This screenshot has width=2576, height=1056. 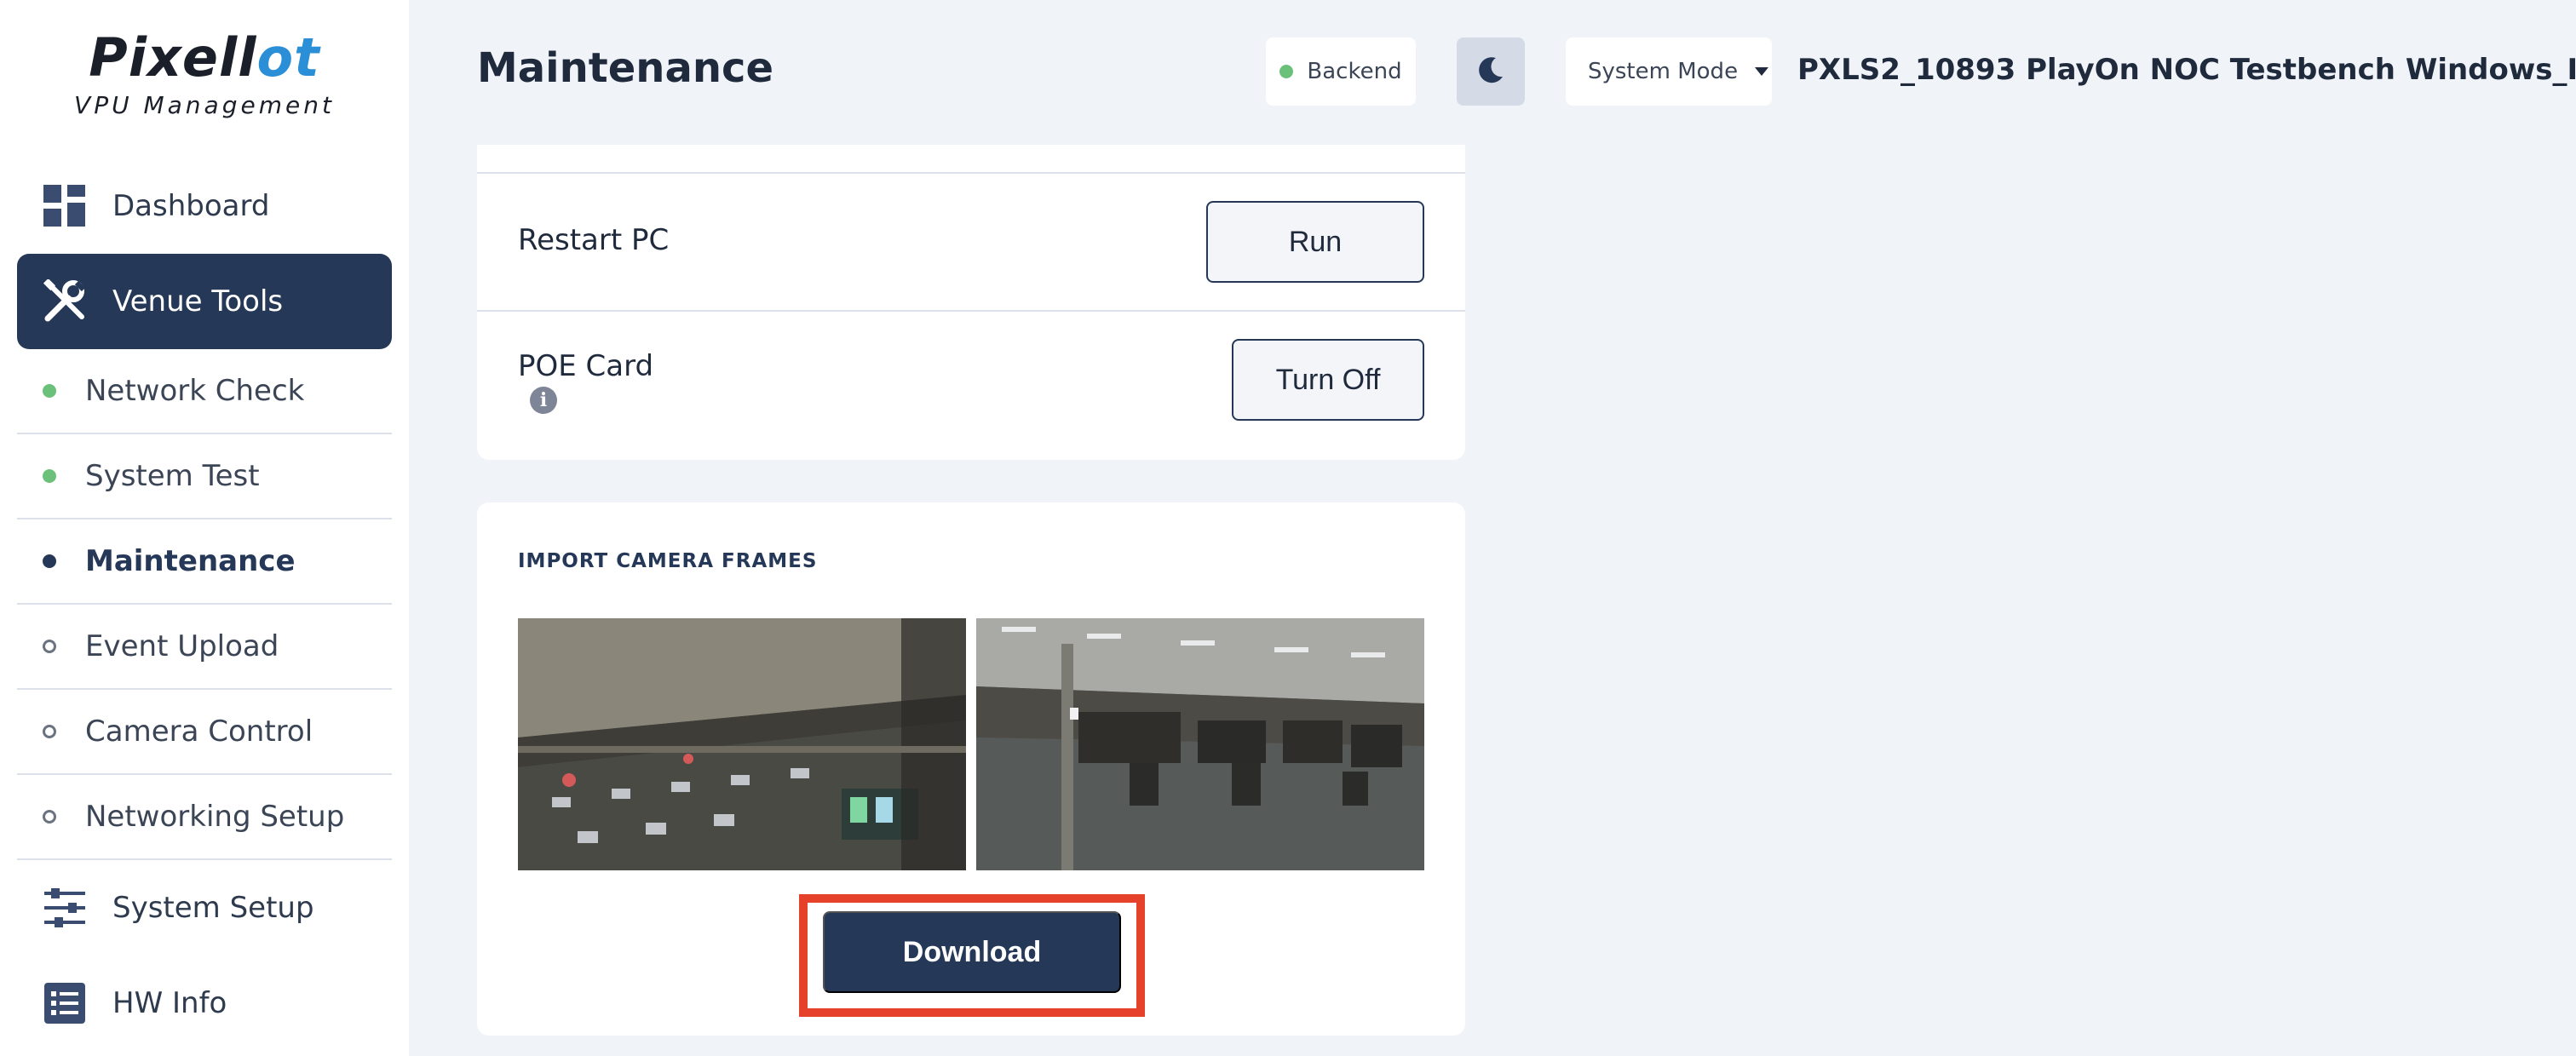 What do you see at coordinates (195, 391) in the screenshot?
I see `sidebar-subitem-label: Network Check` at bounding box center [195, 391].